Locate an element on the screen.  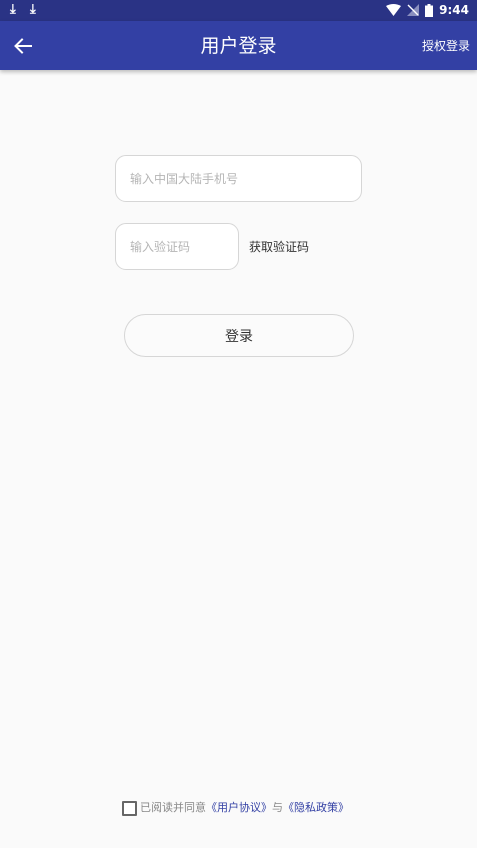
privacy-policy-link: 《隐私政策》 is located at coordinates (316, 808).